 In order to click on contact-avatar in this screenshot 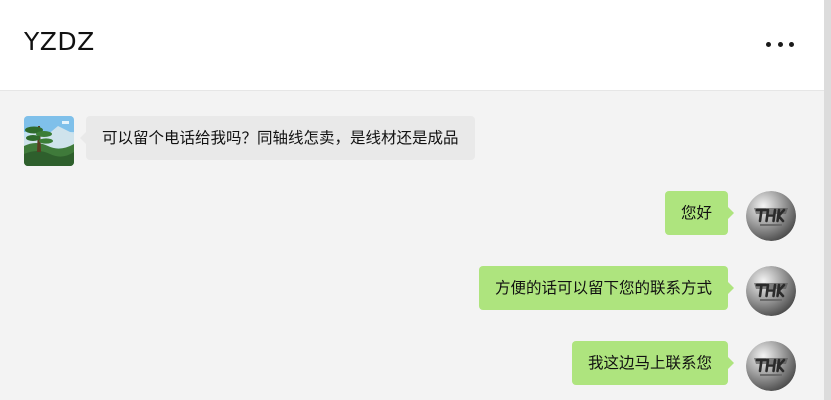, I will do `click(49, 141)`.